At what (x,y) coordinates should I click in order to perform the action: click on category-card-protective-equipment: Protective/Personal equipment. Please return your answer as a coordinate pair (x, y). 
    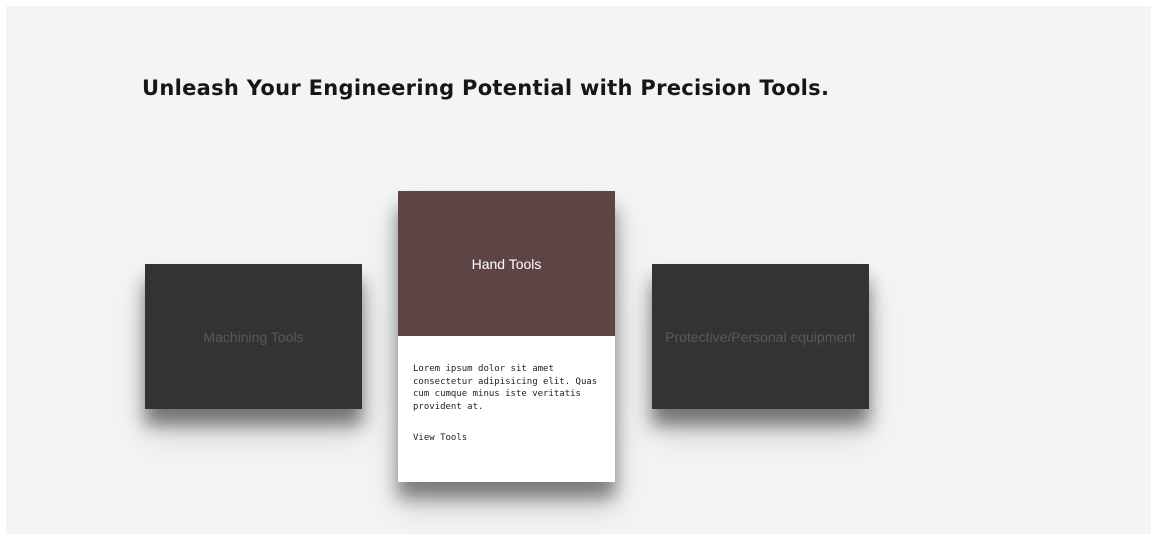
    Looking at the image, I should click on (760, 336).